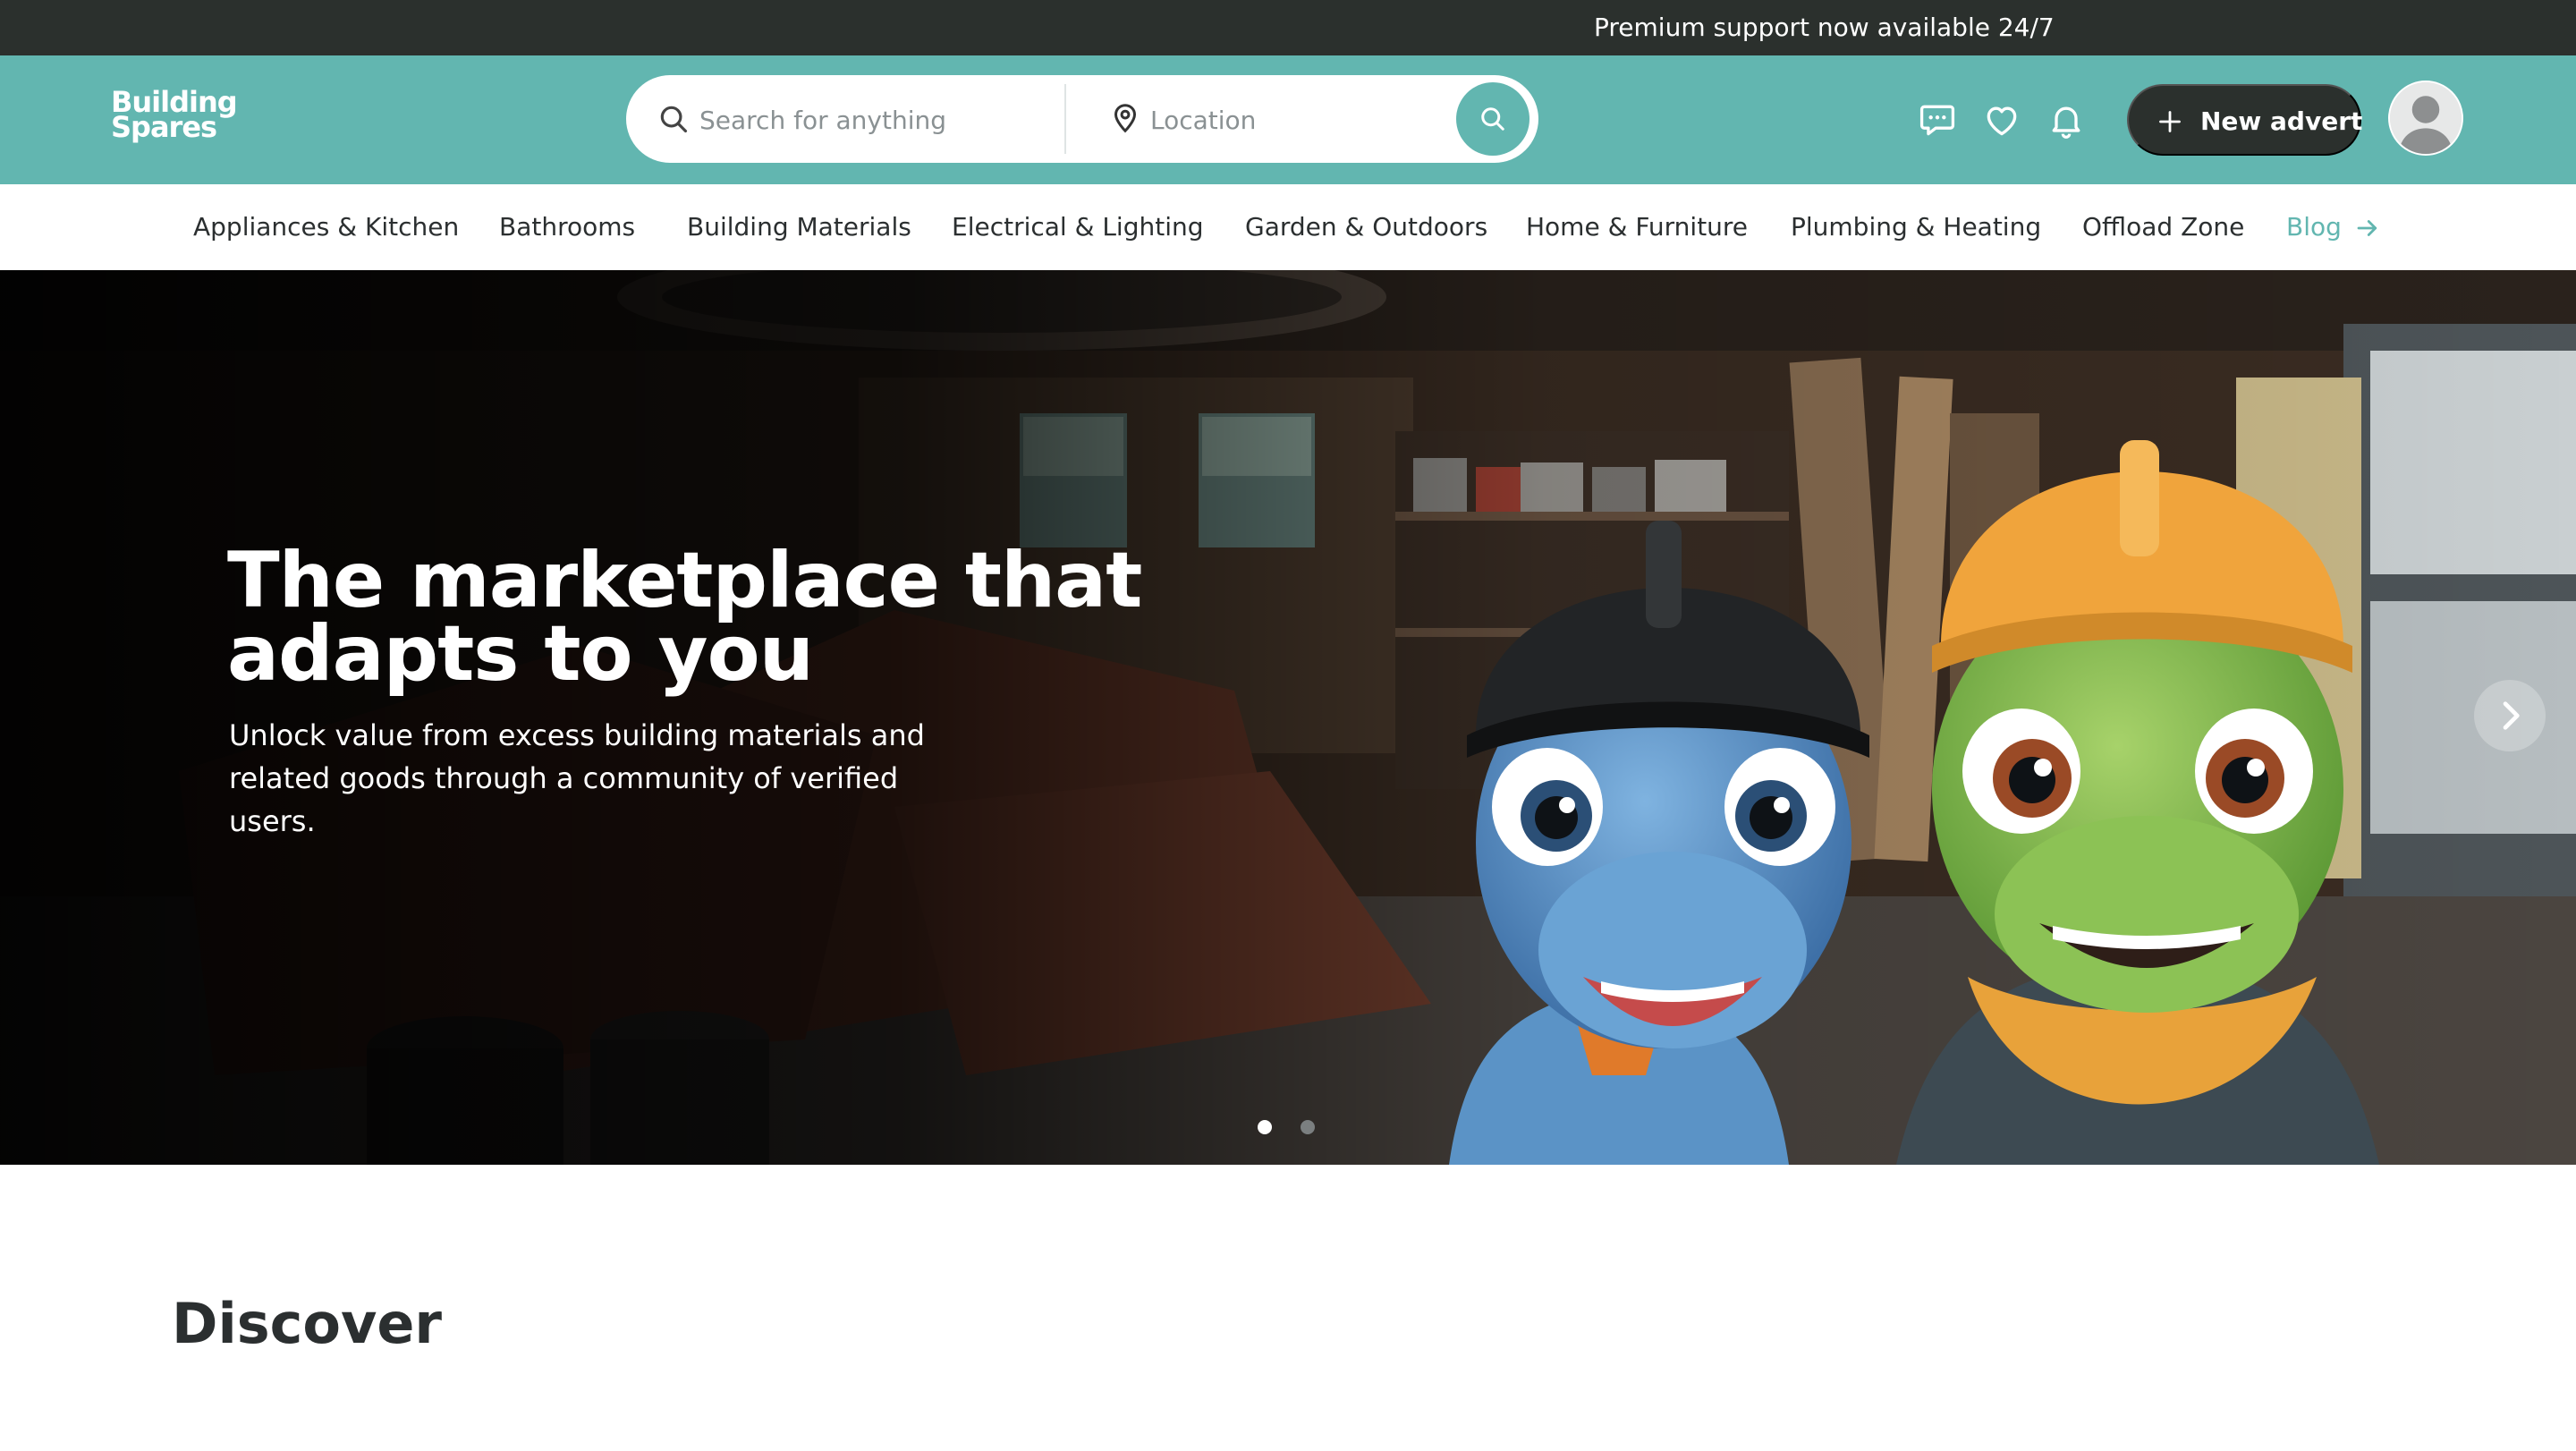 This screenshot has width=2576, height=1451. Describe the element at coordinates (1082, 119) in the screenshot. I see `search-bar` at that location.